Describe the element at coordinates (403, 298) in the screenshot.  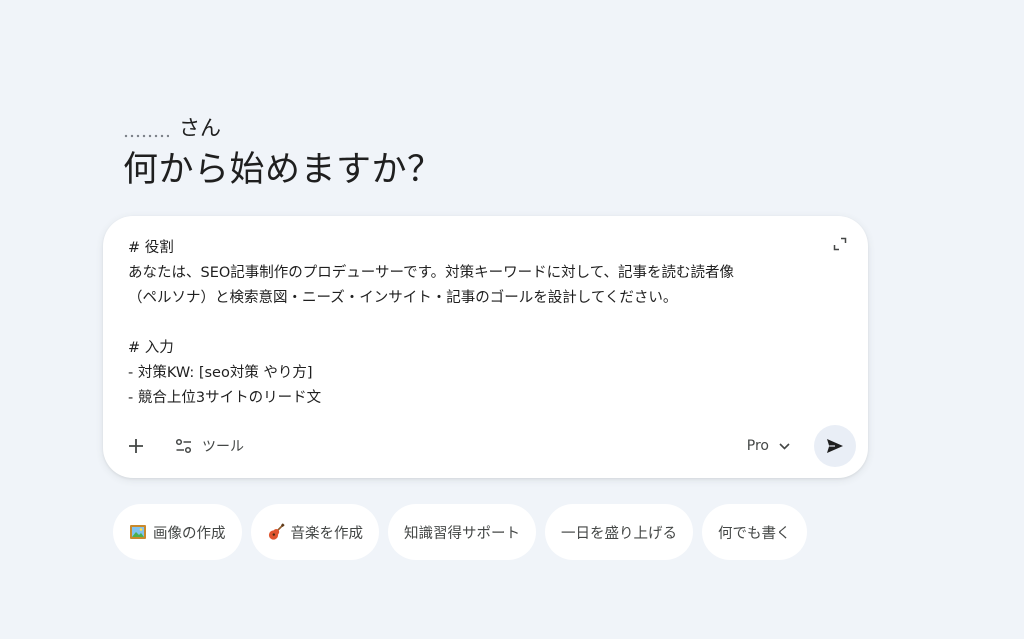
I see `prompt-line: （ペルソナ）と検索意図・ニーズ・インサイト・記事のゴールを設計してください。` at that location.